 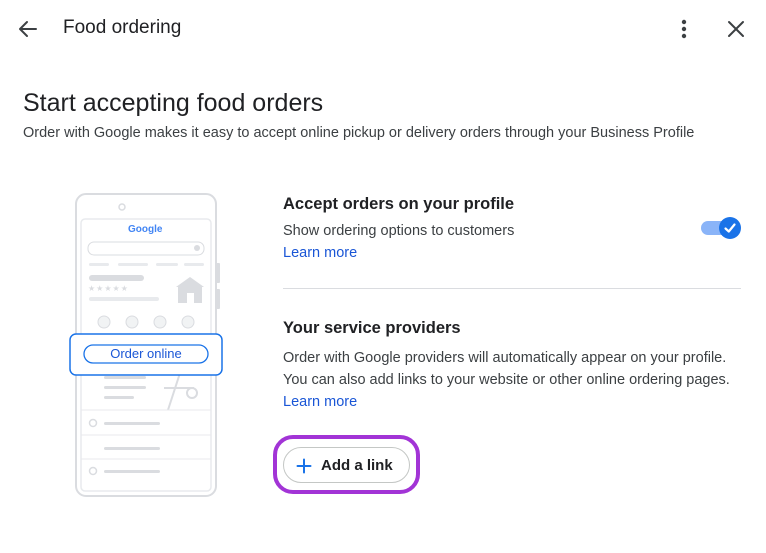 I want to click on close-button, so click(x=736, y=29).